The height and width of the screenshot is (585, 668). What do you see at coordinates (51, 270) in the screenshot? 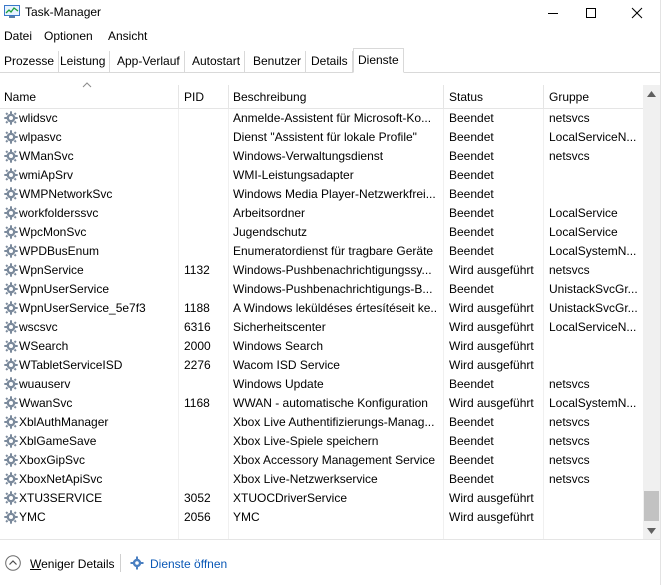
I see `service-name: WpnService` at bounding box center [51, 270].